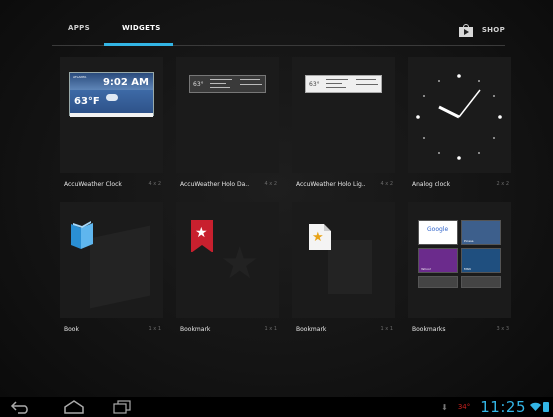  Describe the element at coordinates (429, 329) in the screenshot. I see `widget-name: Bookmarks` at that location.